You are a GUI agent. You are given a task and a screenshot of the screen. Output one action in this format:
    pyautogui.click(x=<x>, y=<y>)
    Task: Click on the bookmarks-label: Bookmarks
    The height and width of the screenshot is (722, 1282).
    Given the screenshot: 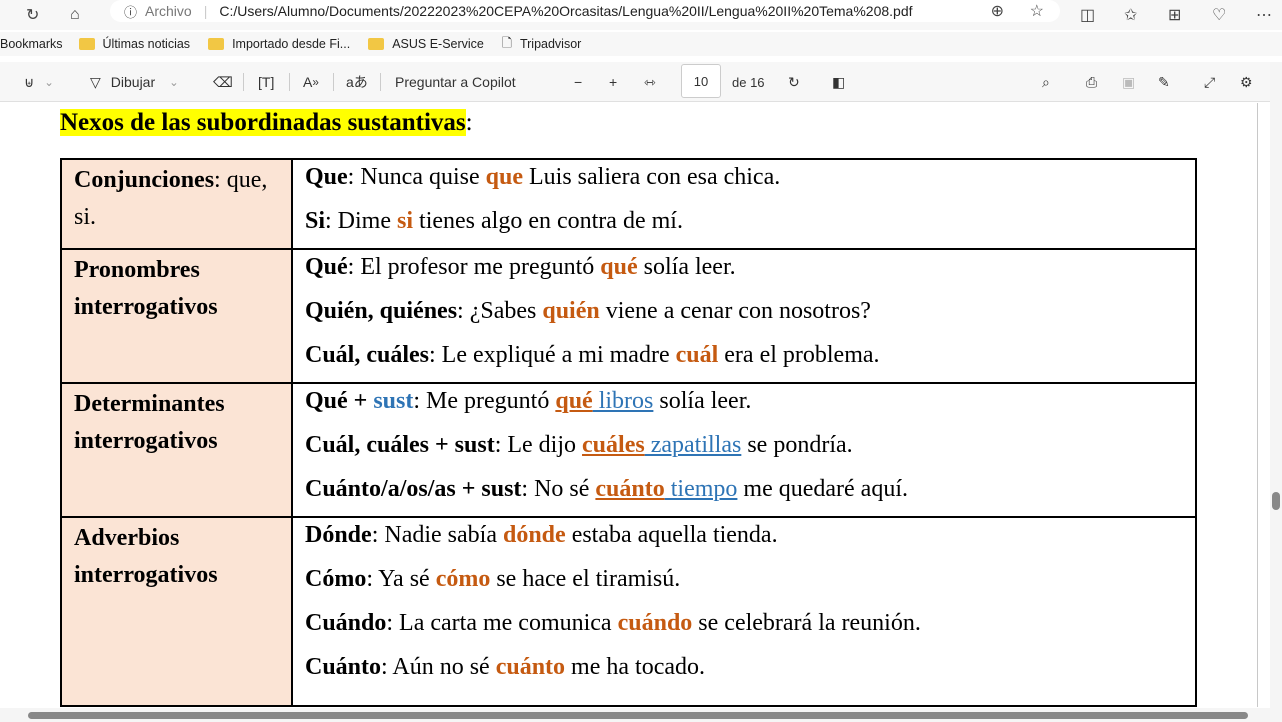 What is the action you would take?
    pyautogui.click(x=31, y=44)
    